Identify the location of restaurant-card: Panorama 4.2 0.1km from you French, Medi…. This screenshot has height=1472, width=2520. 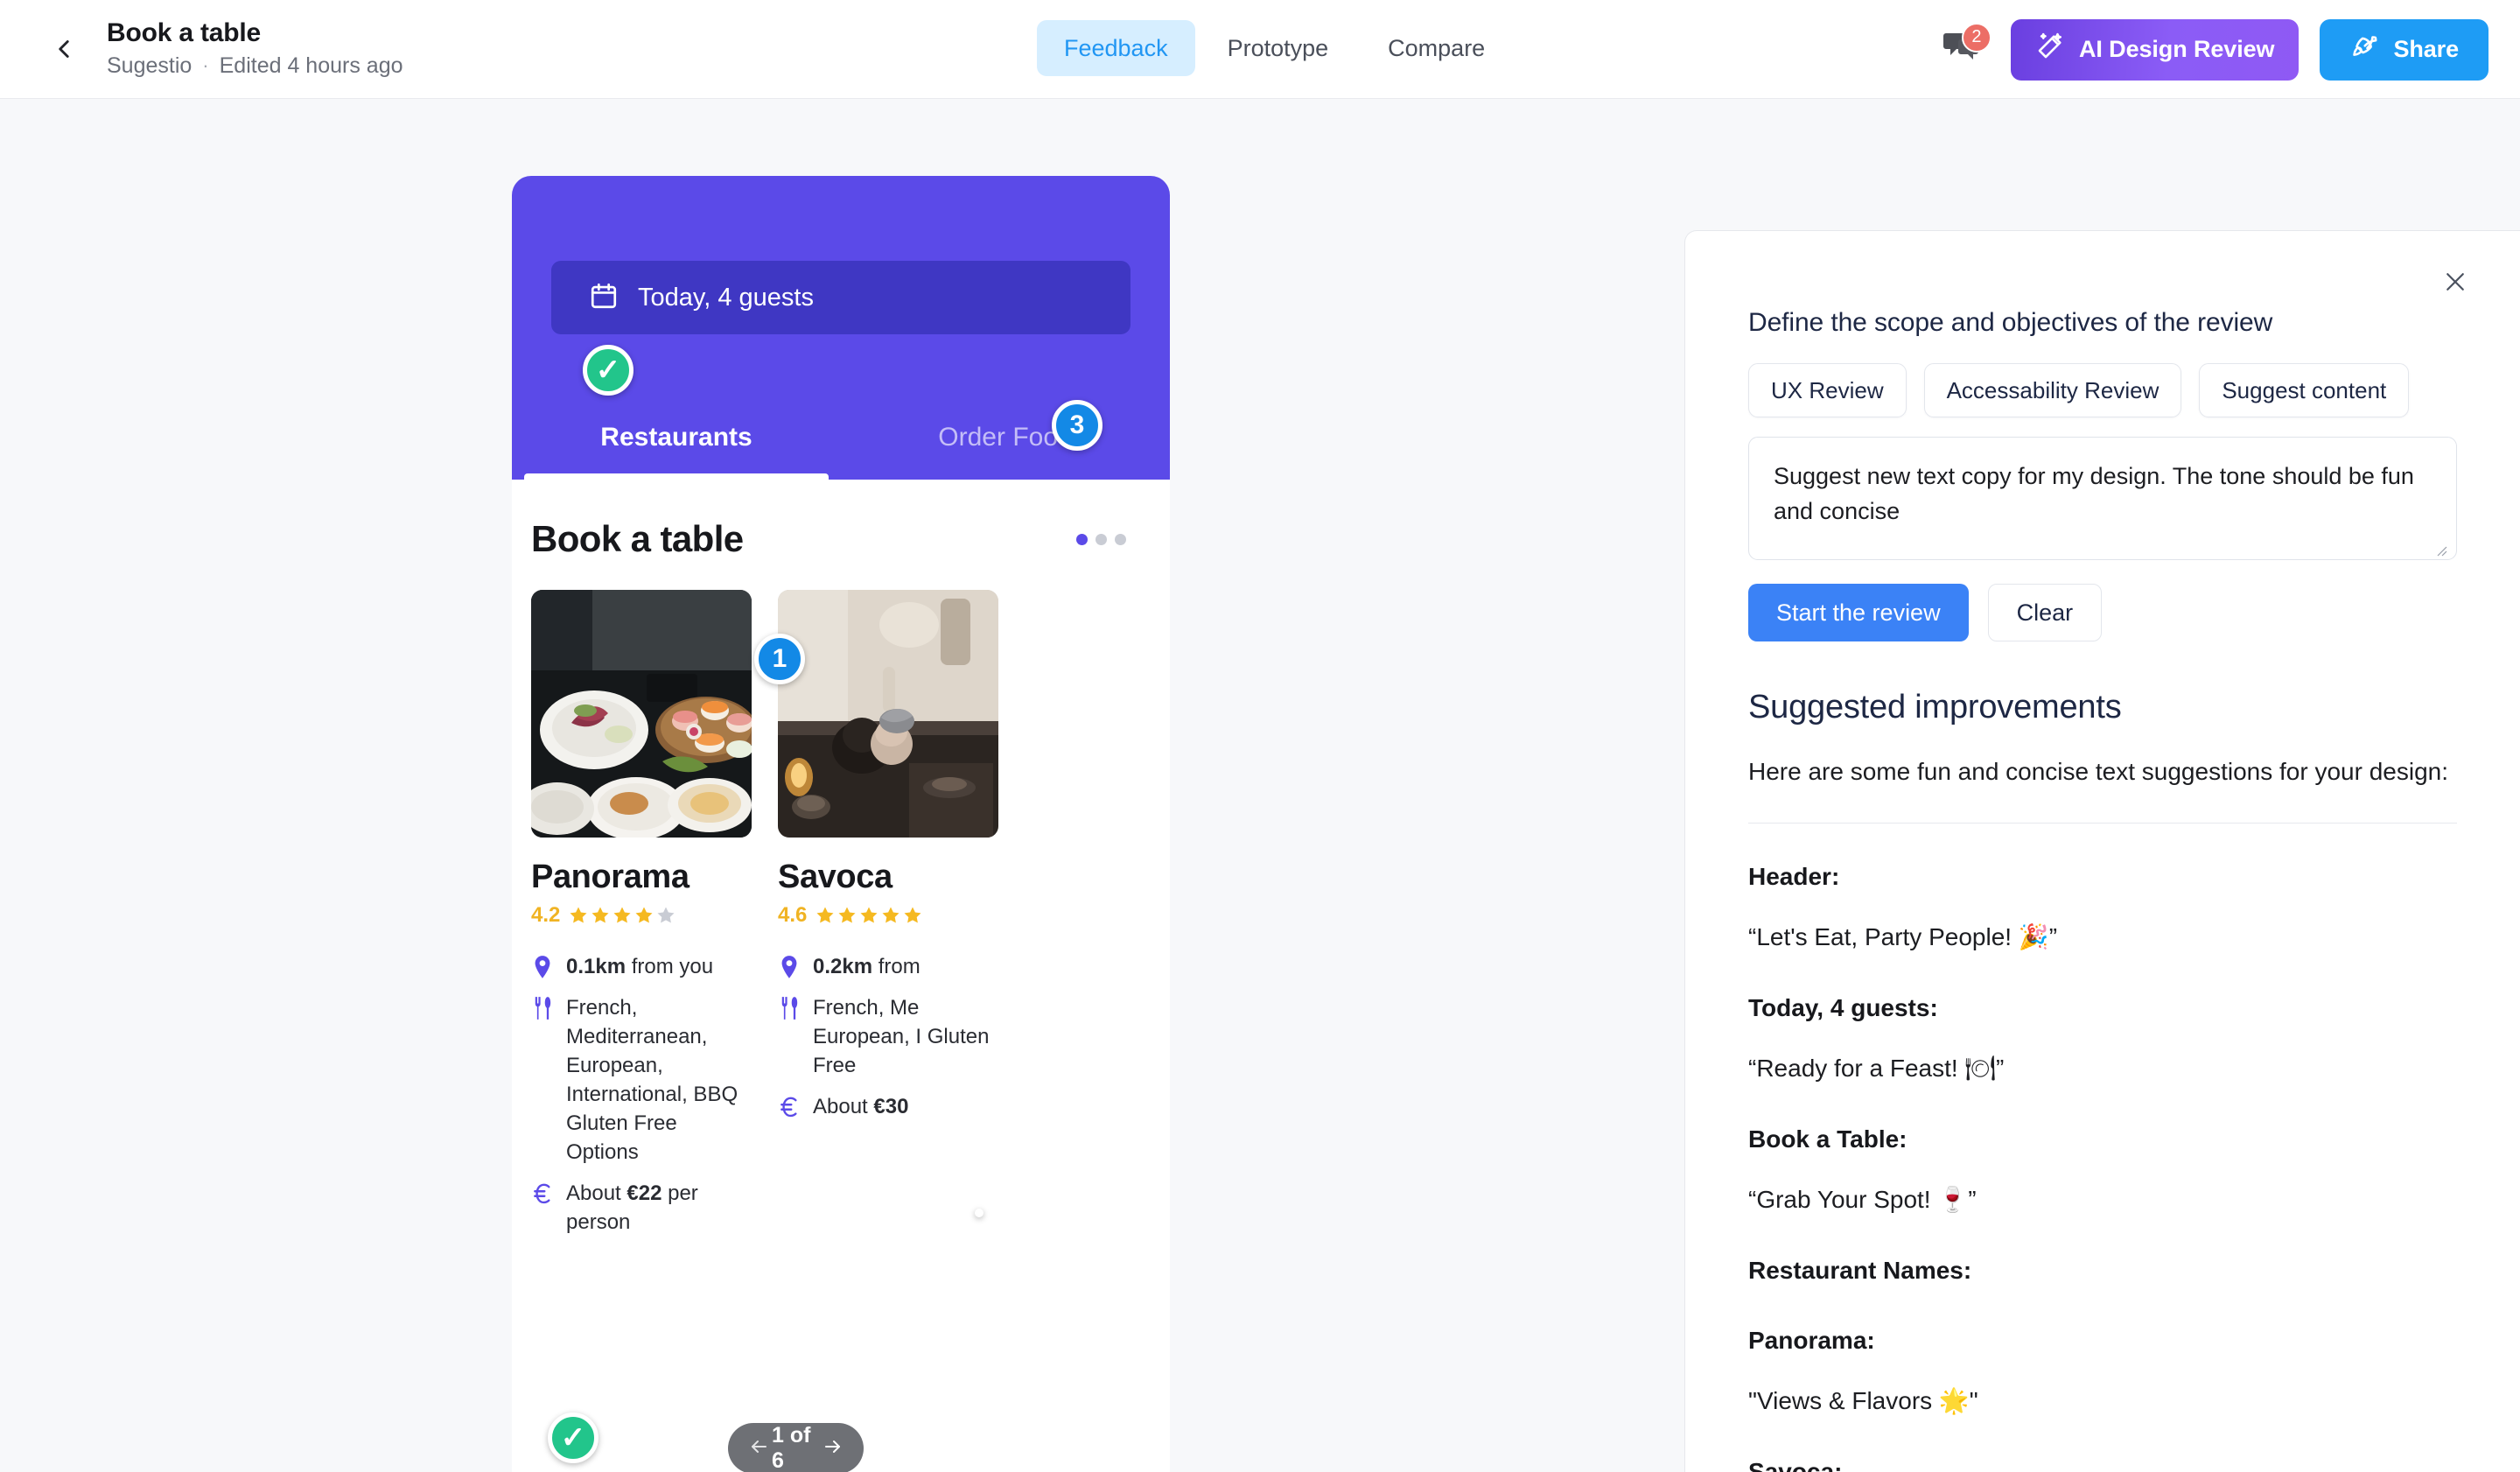
(641, 919).